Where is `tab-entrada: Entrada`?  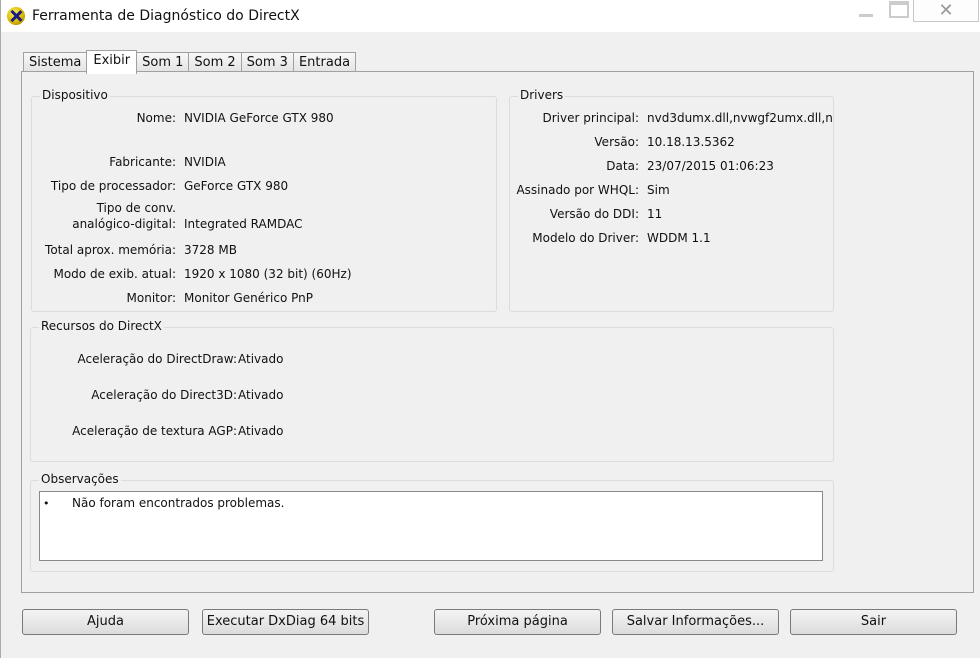
tab-entrada: Entrada is located at coordinates (324, 62).